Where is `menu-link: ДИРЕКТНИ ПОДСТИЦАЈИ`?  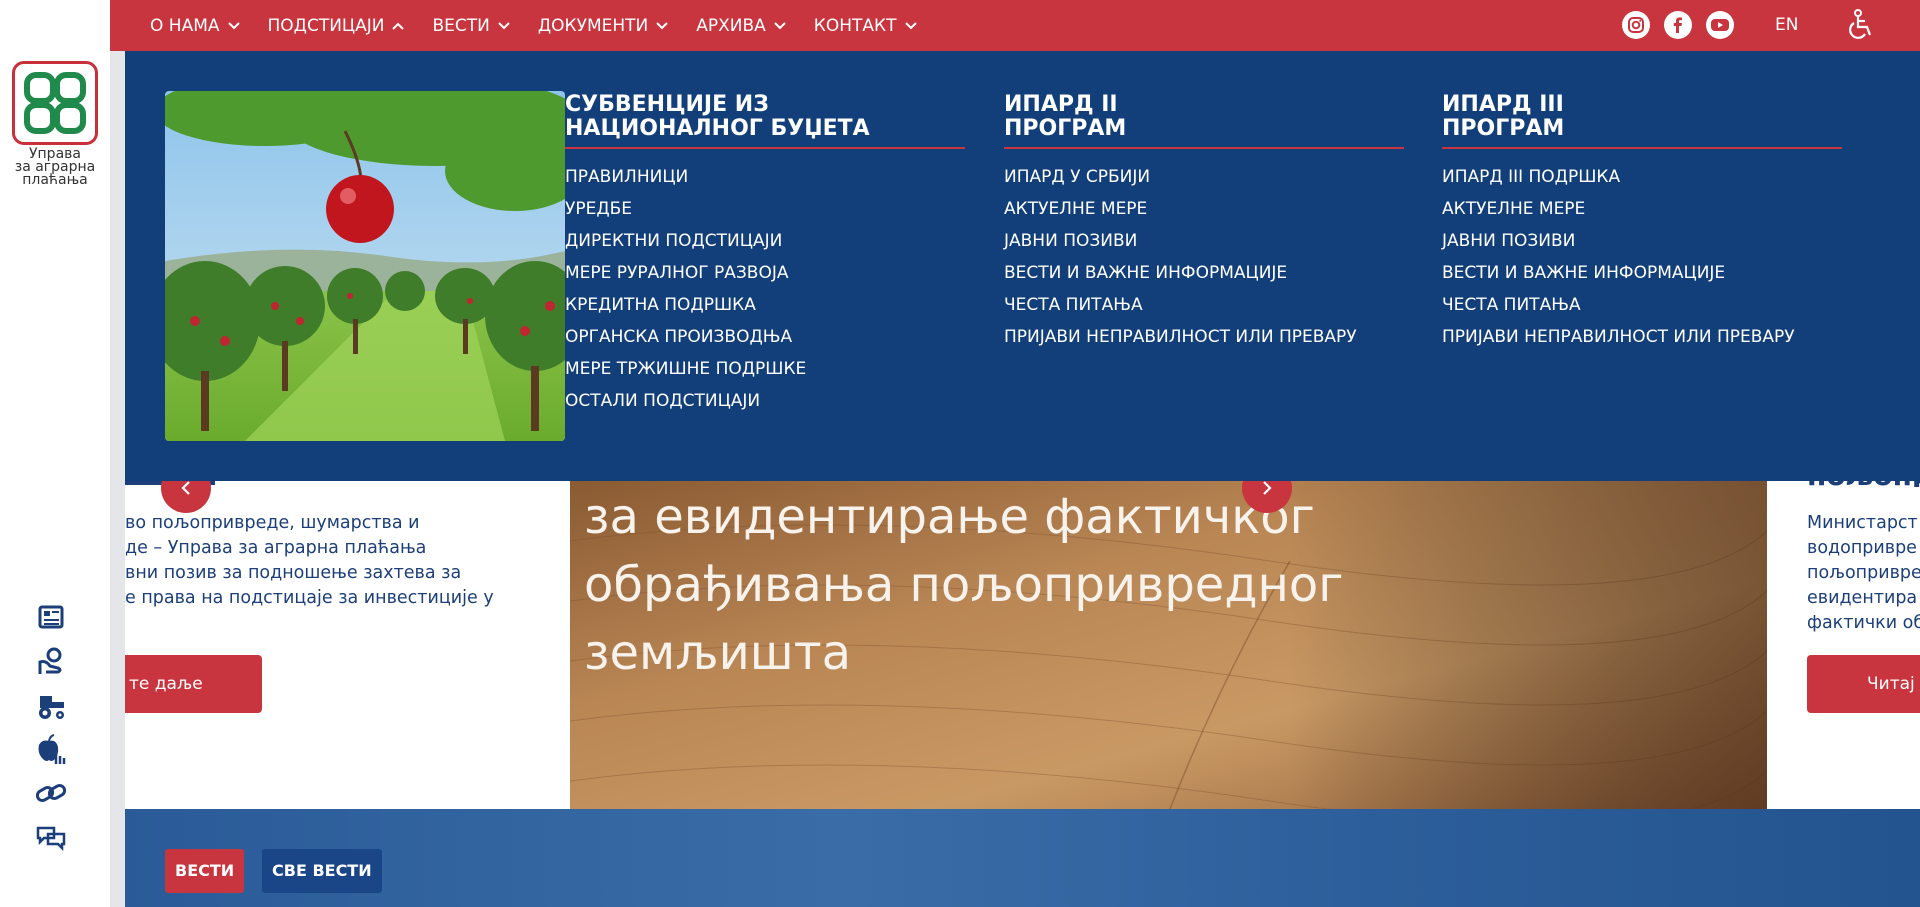
menu-link: ДИРЕКТНИ ПОДСТИЦАЈИ is located at coordinates (765, 241).